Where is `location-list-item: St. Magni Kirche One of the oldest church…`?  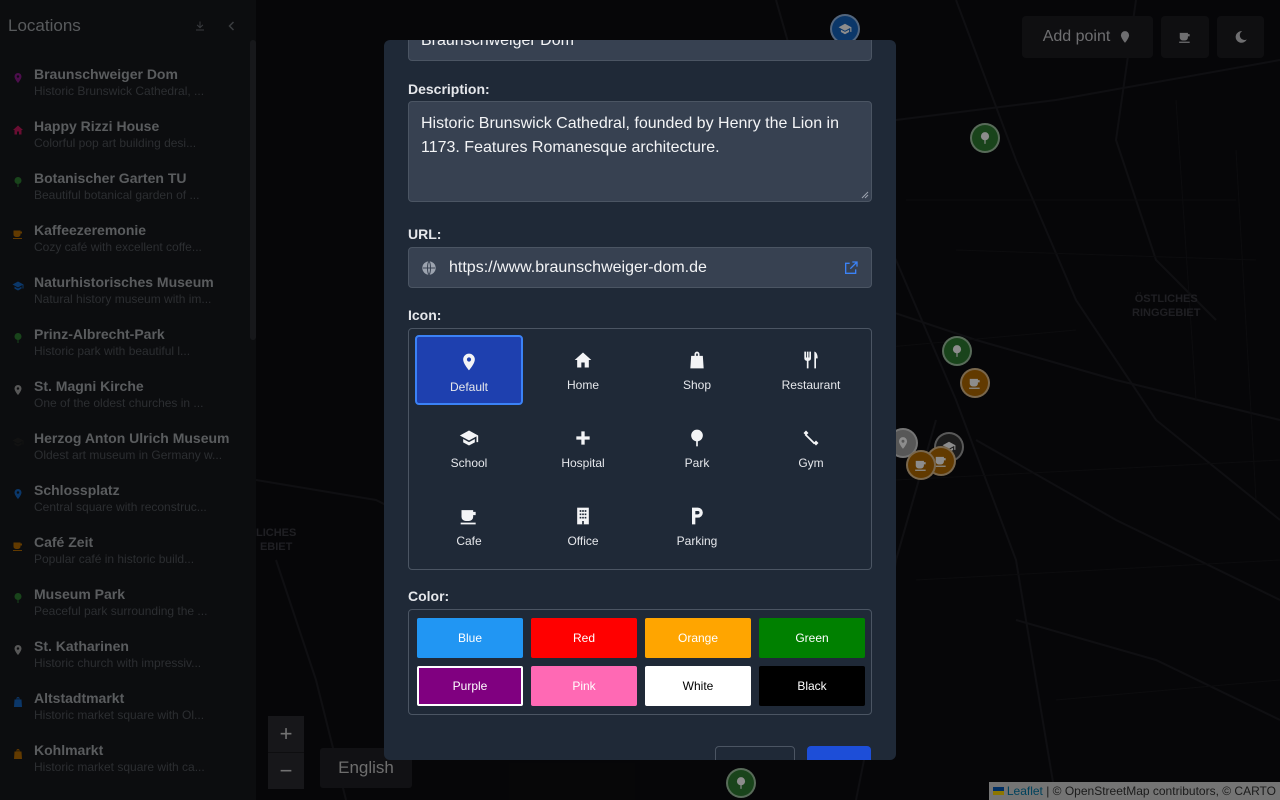
location-list-item: St. Magni Kirche One of the oldest church… is located at coordinates (128, 390).